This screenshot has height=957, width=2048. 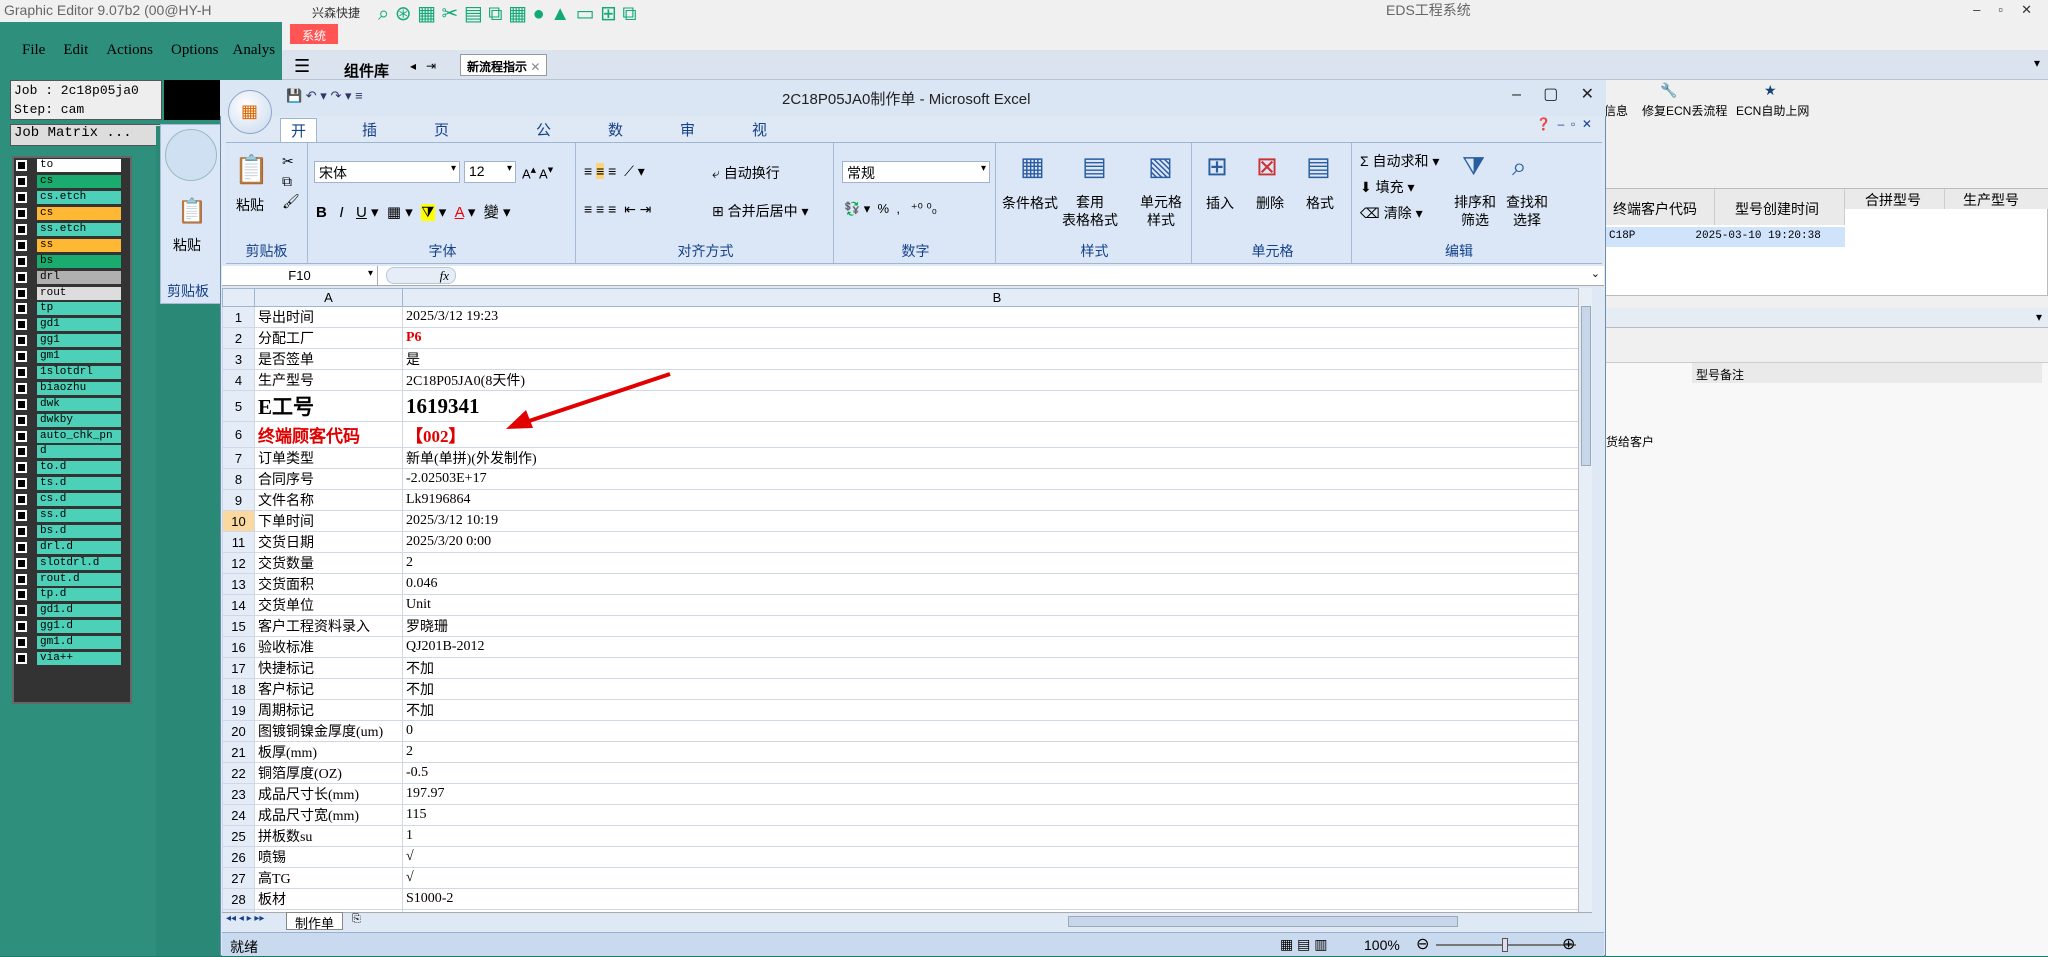 I want to click on layer-row: rout, so click(x=73, y=293).